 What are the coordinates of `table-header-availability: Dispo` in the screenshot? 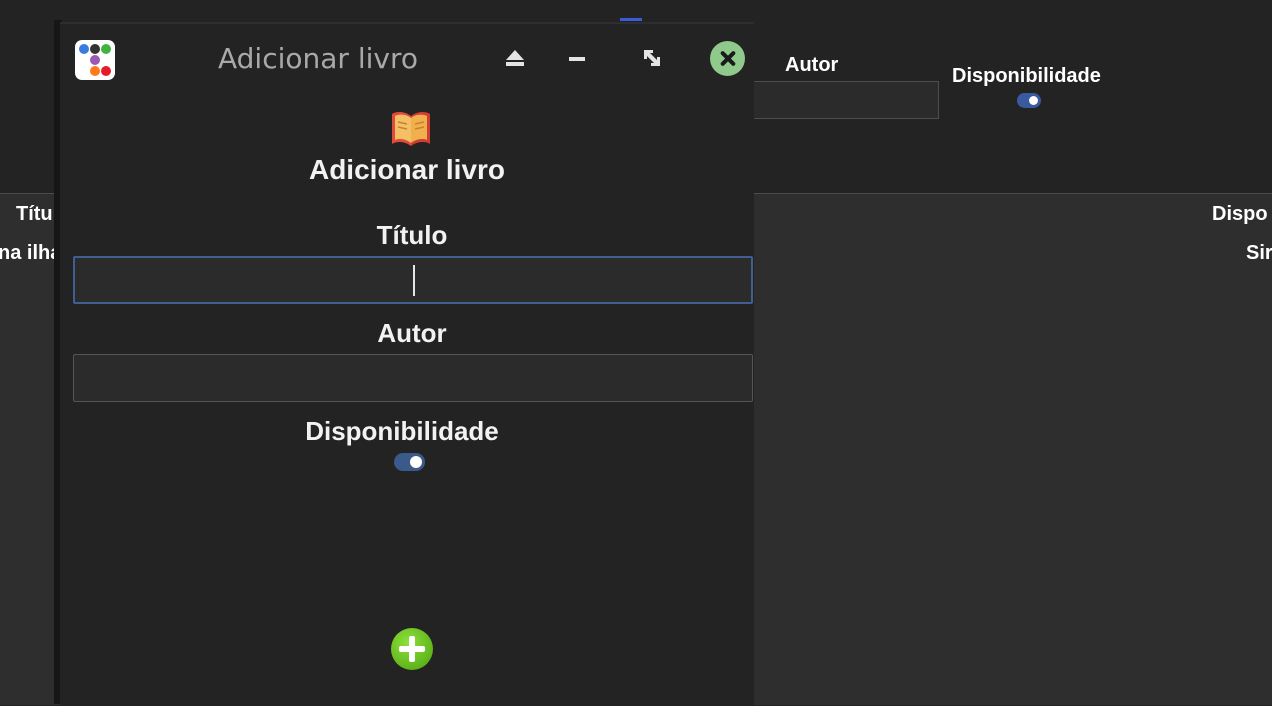 It's located at (1240, 214).